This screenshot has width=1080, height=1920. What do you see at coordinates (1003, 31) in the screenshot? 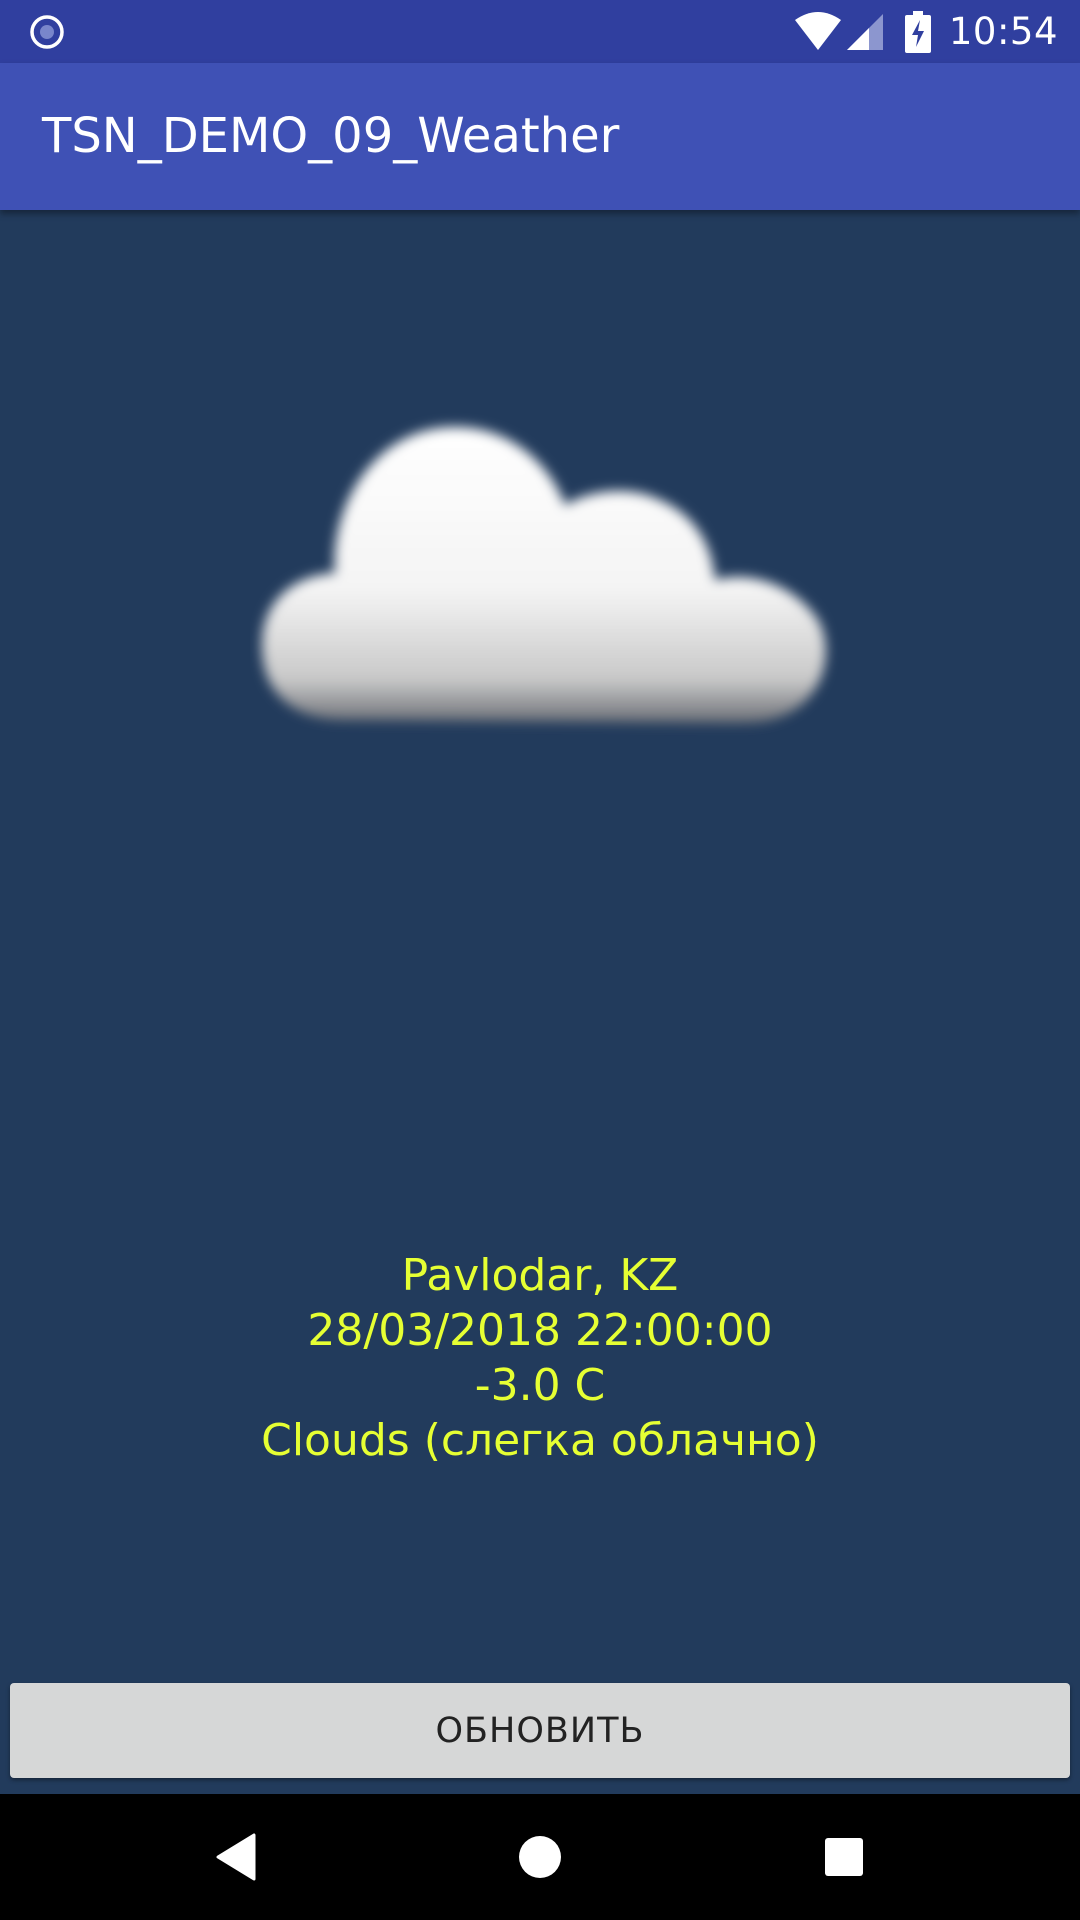
I see `status-time: 10:54` at bounding box center [1003, 31].